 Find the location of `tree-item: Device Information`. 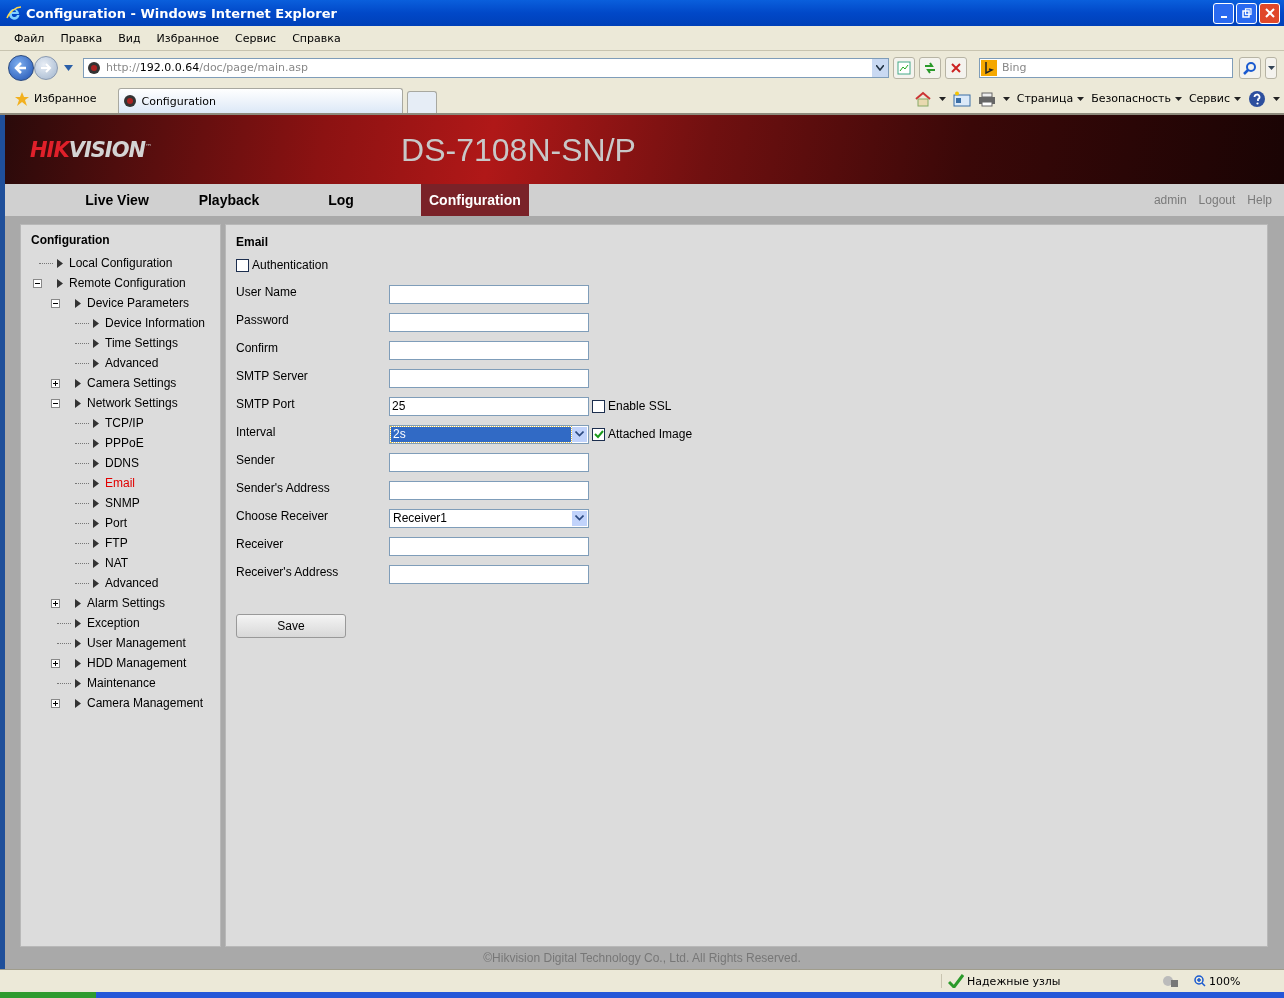

tree-item: Device Information is located at coordinates (155, 323).